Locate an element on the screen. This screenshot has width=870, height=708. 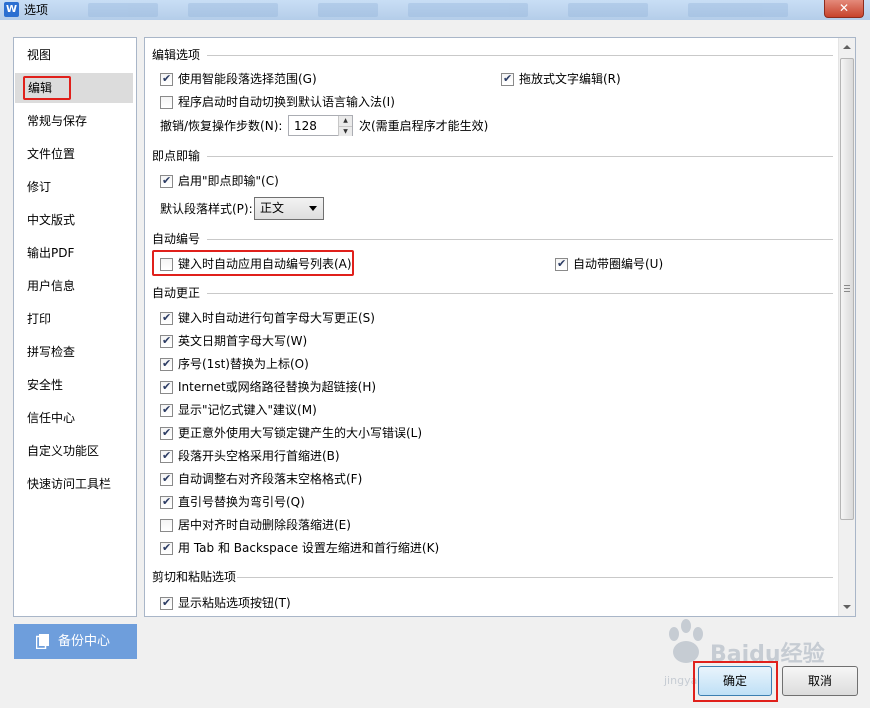
spin-up-icon: ▲ is located at coordinates (345, 121).